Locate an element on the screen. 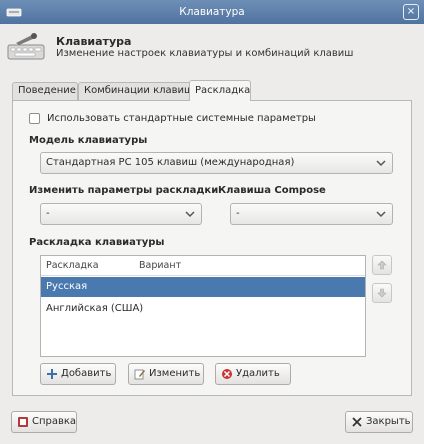 This screenshot has height=444, width=424. close-icon is located at coordinates (357, 422).